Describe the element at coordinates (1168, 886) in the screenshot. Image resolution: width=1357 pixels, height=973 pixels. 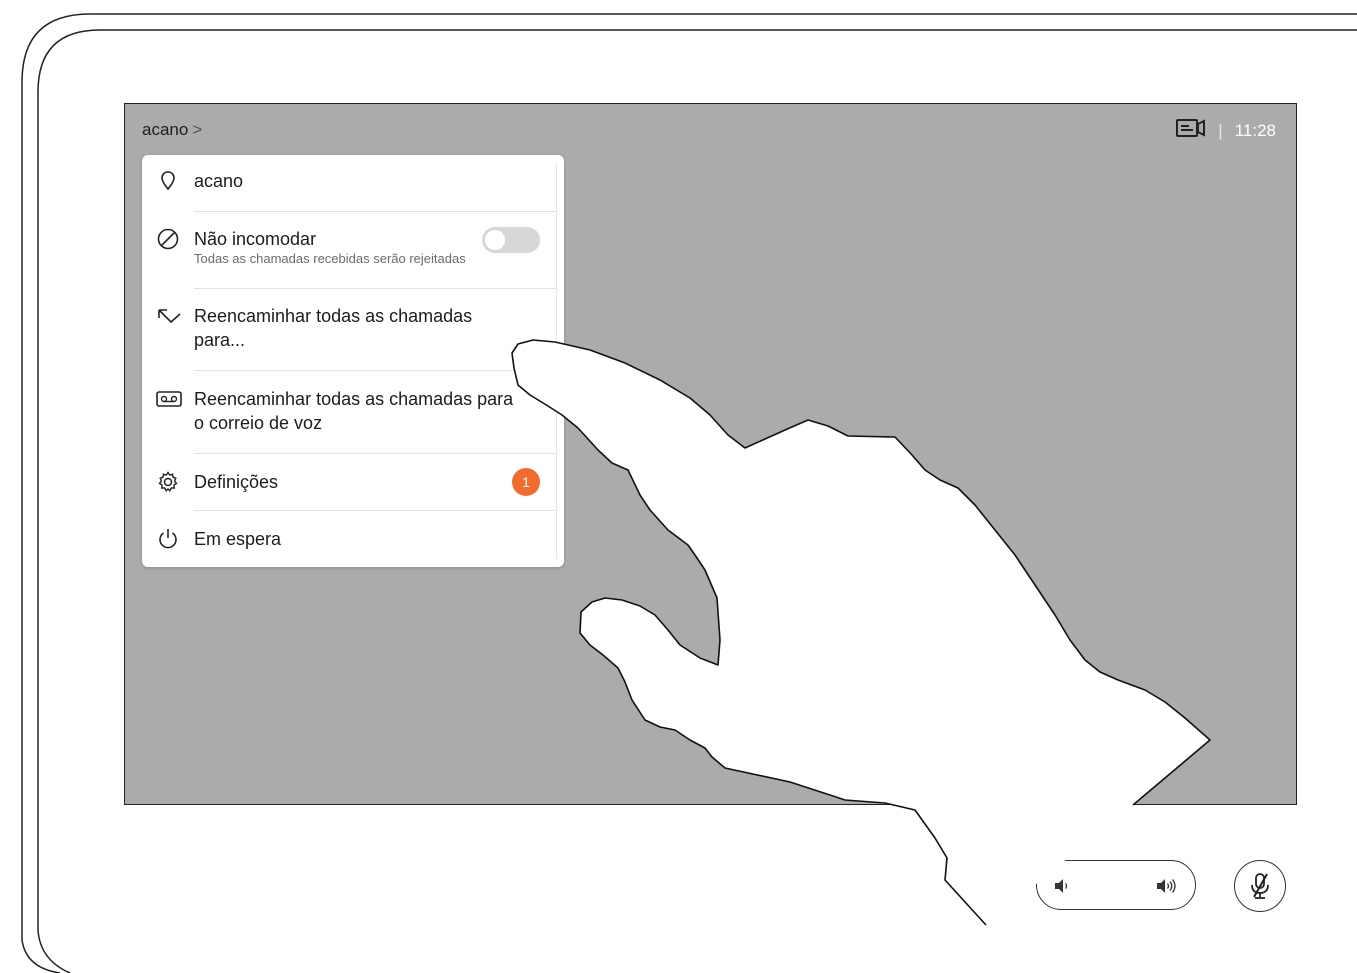
I see `volume-up-icon` at that location.